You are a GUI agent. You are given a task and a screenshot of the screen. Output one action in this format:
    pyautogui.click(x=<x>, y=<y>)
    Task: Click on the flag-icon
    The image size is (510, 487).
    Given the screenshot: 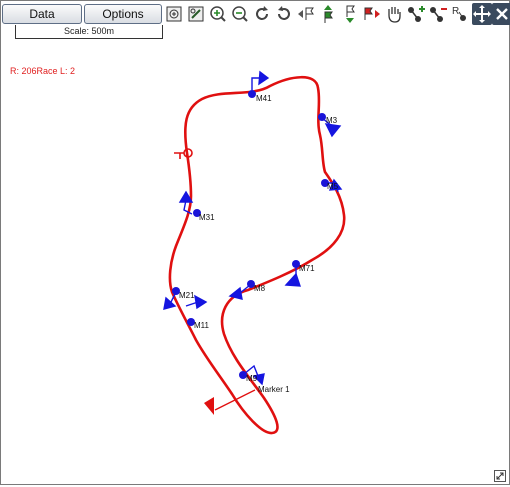 What is the action you would take?
    pyautogui.click(x=209, y=406)
    